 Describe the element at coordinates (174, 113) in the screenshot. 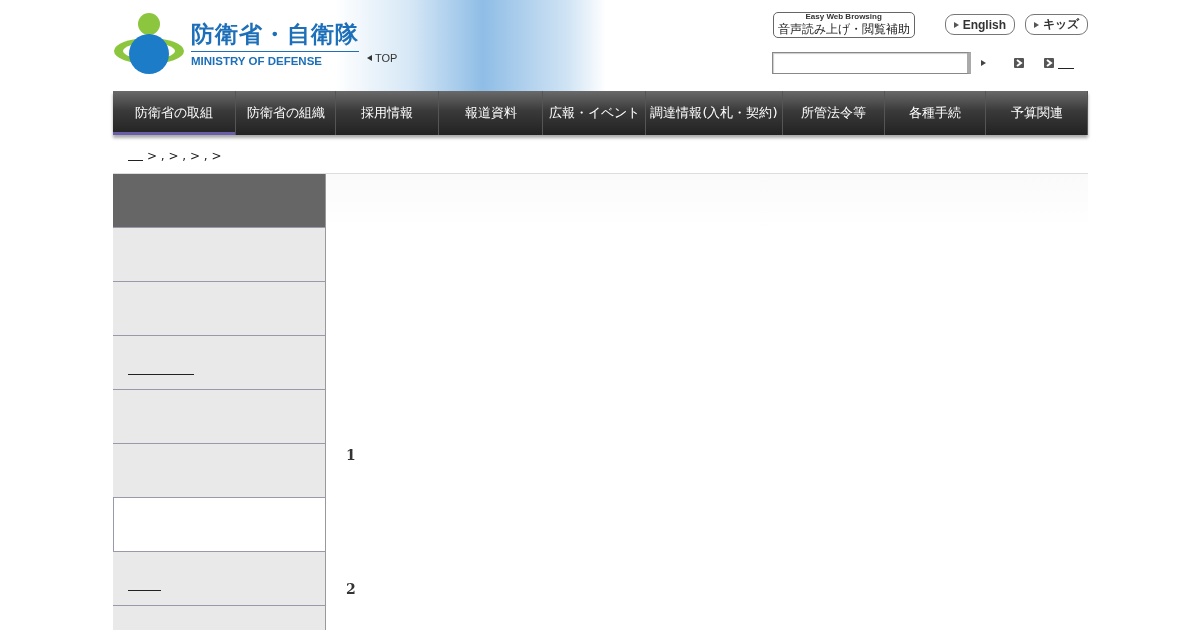

I see `nav-tab: 防衛省の取組` at that location.